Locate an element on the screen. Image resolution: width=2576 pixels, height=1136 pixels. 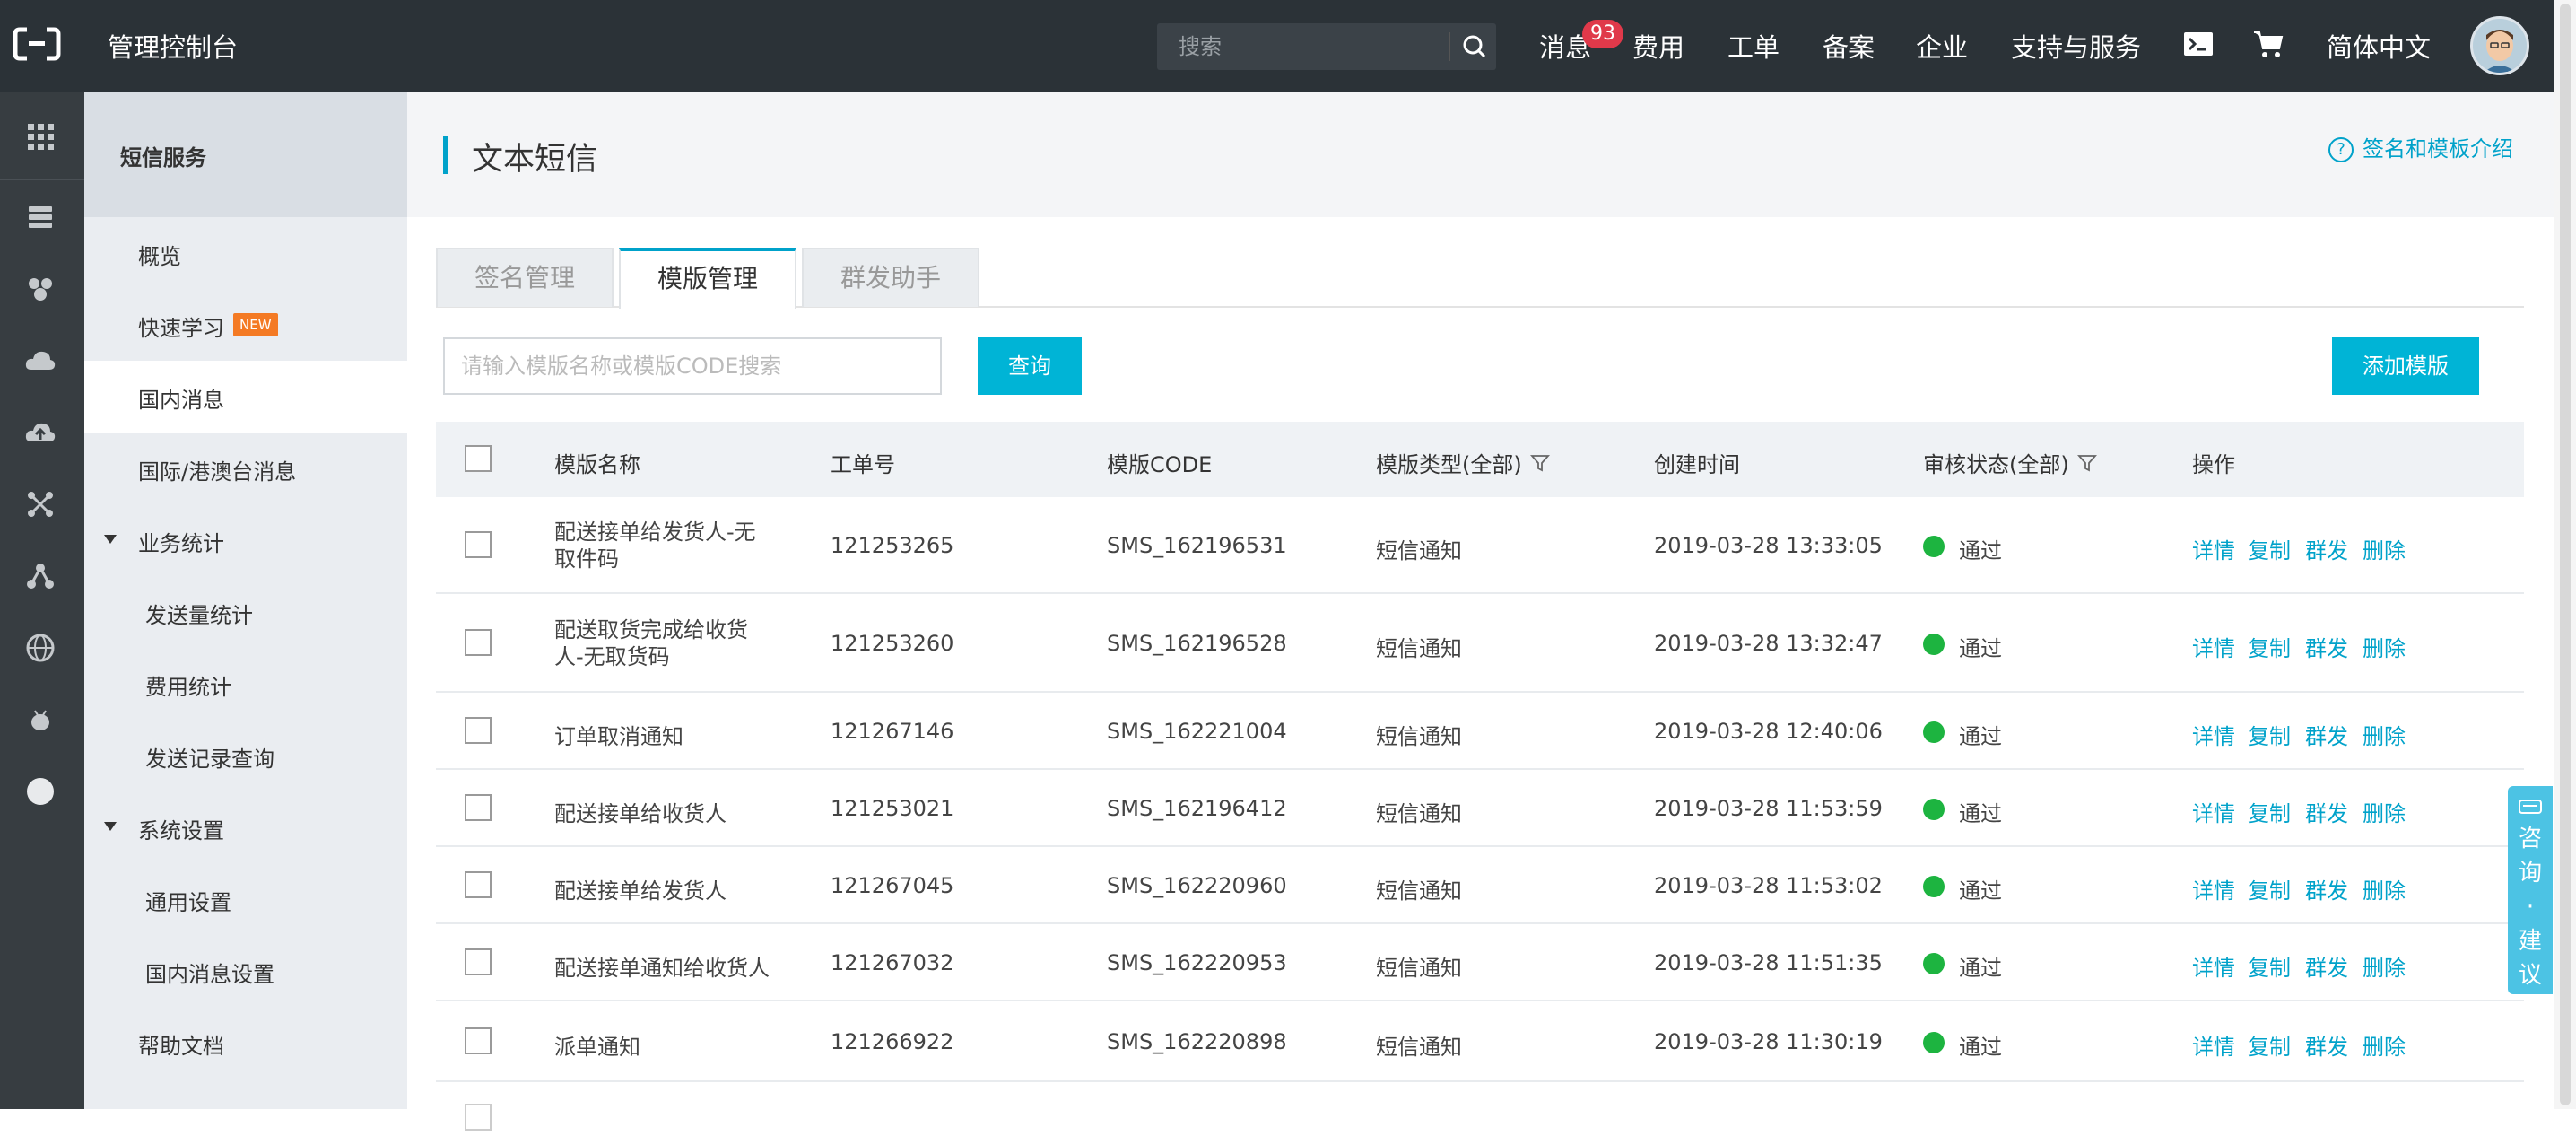
page-title: 文本短信 is located at coordinates (535, 160).